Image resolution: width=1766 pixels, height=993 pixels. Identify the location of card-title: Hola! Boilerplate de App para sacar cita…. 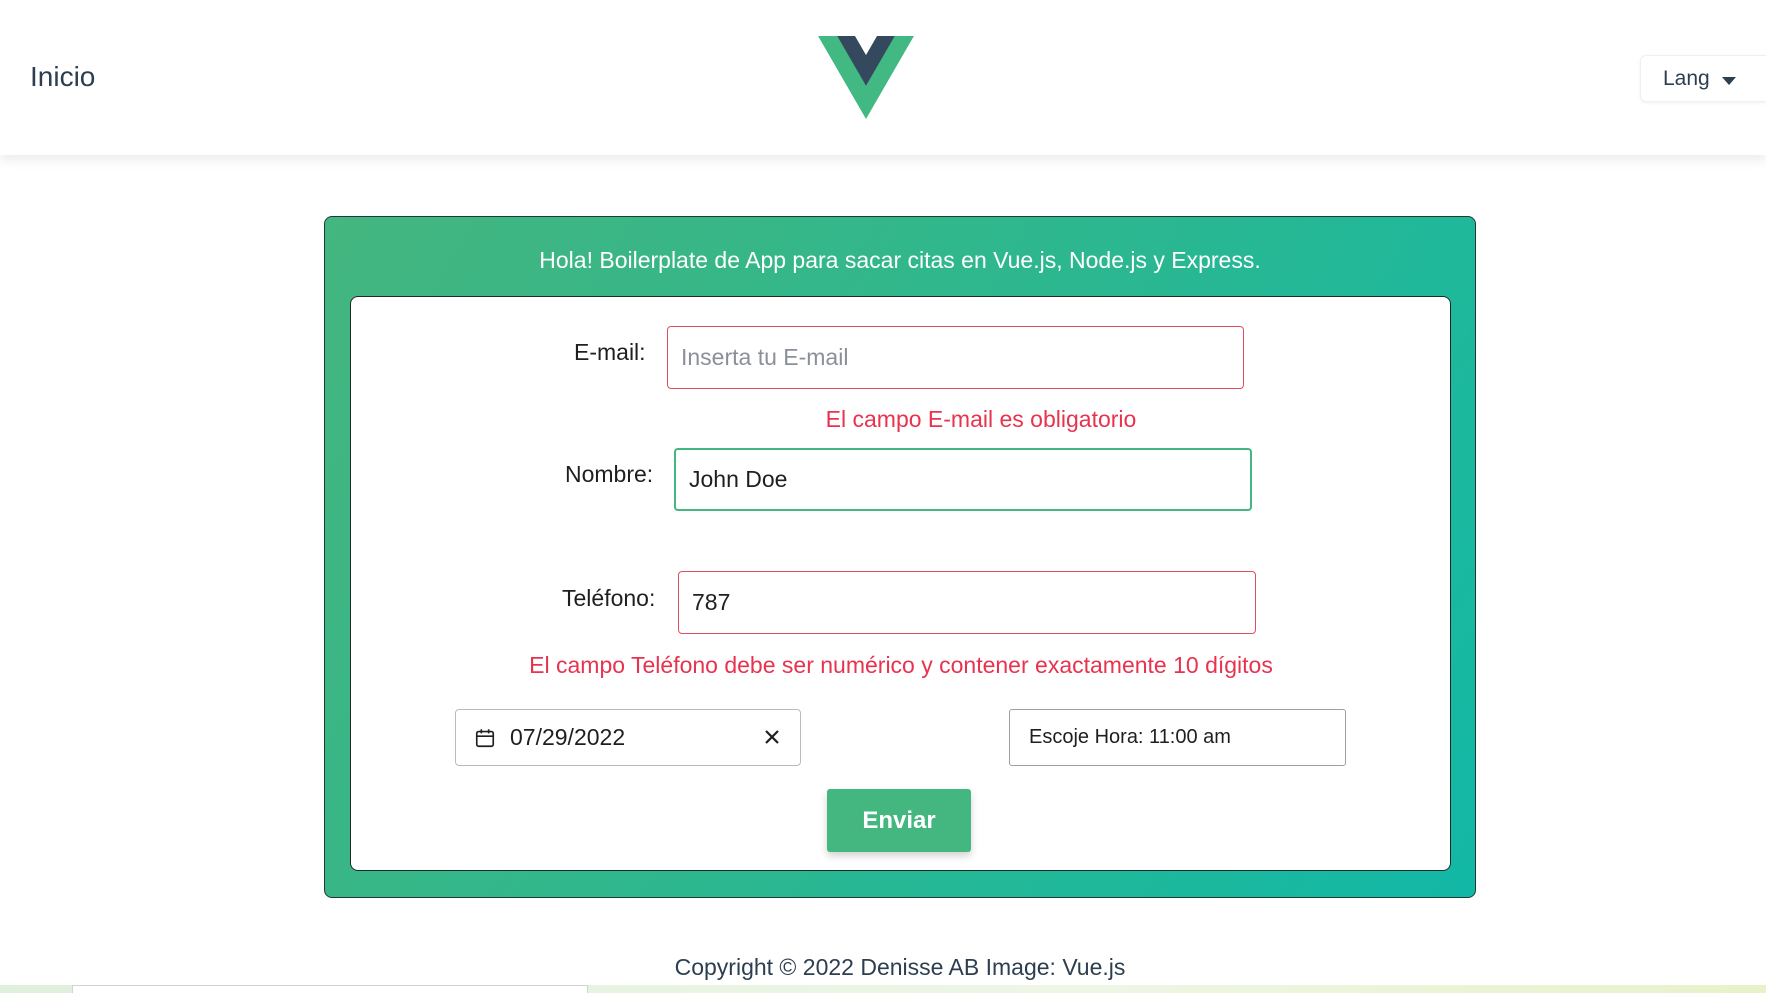
(900, 260).